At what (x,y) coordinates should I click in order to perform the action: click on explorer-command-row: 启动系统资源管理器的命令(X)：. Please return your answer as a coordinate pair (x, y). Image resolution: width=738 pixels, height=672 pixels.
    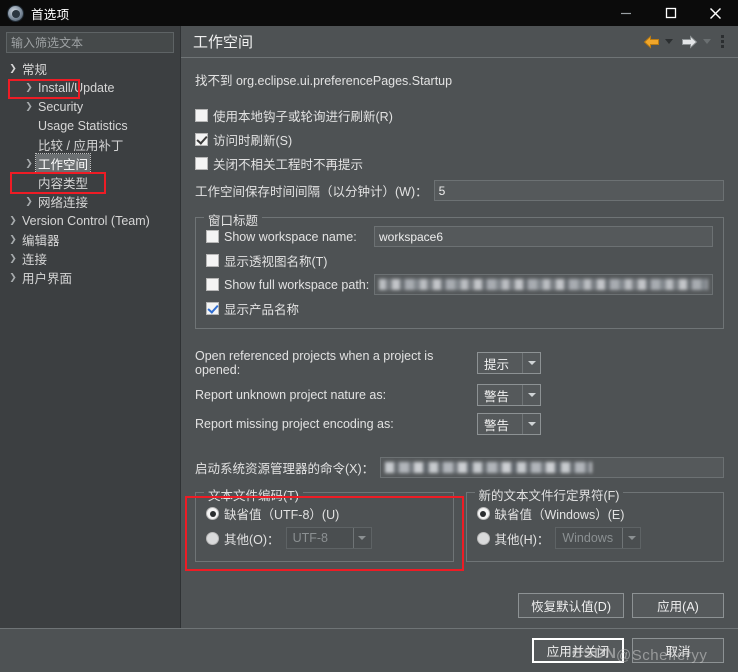
    Looking at the image, I should click on (459, 467).